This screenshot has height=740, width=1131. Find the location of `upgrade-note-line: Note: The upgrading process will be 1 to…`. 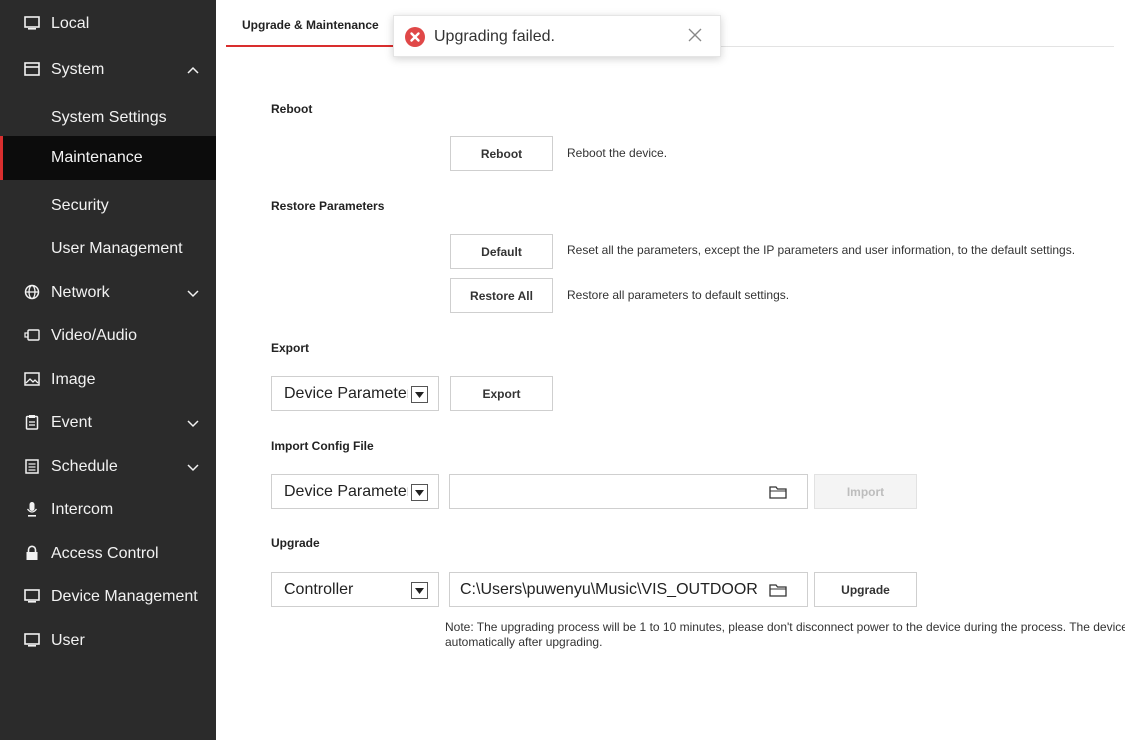

upgrade-note-line: Note: The upgrading process will be 1 to… is located at coordinates (785, 627).